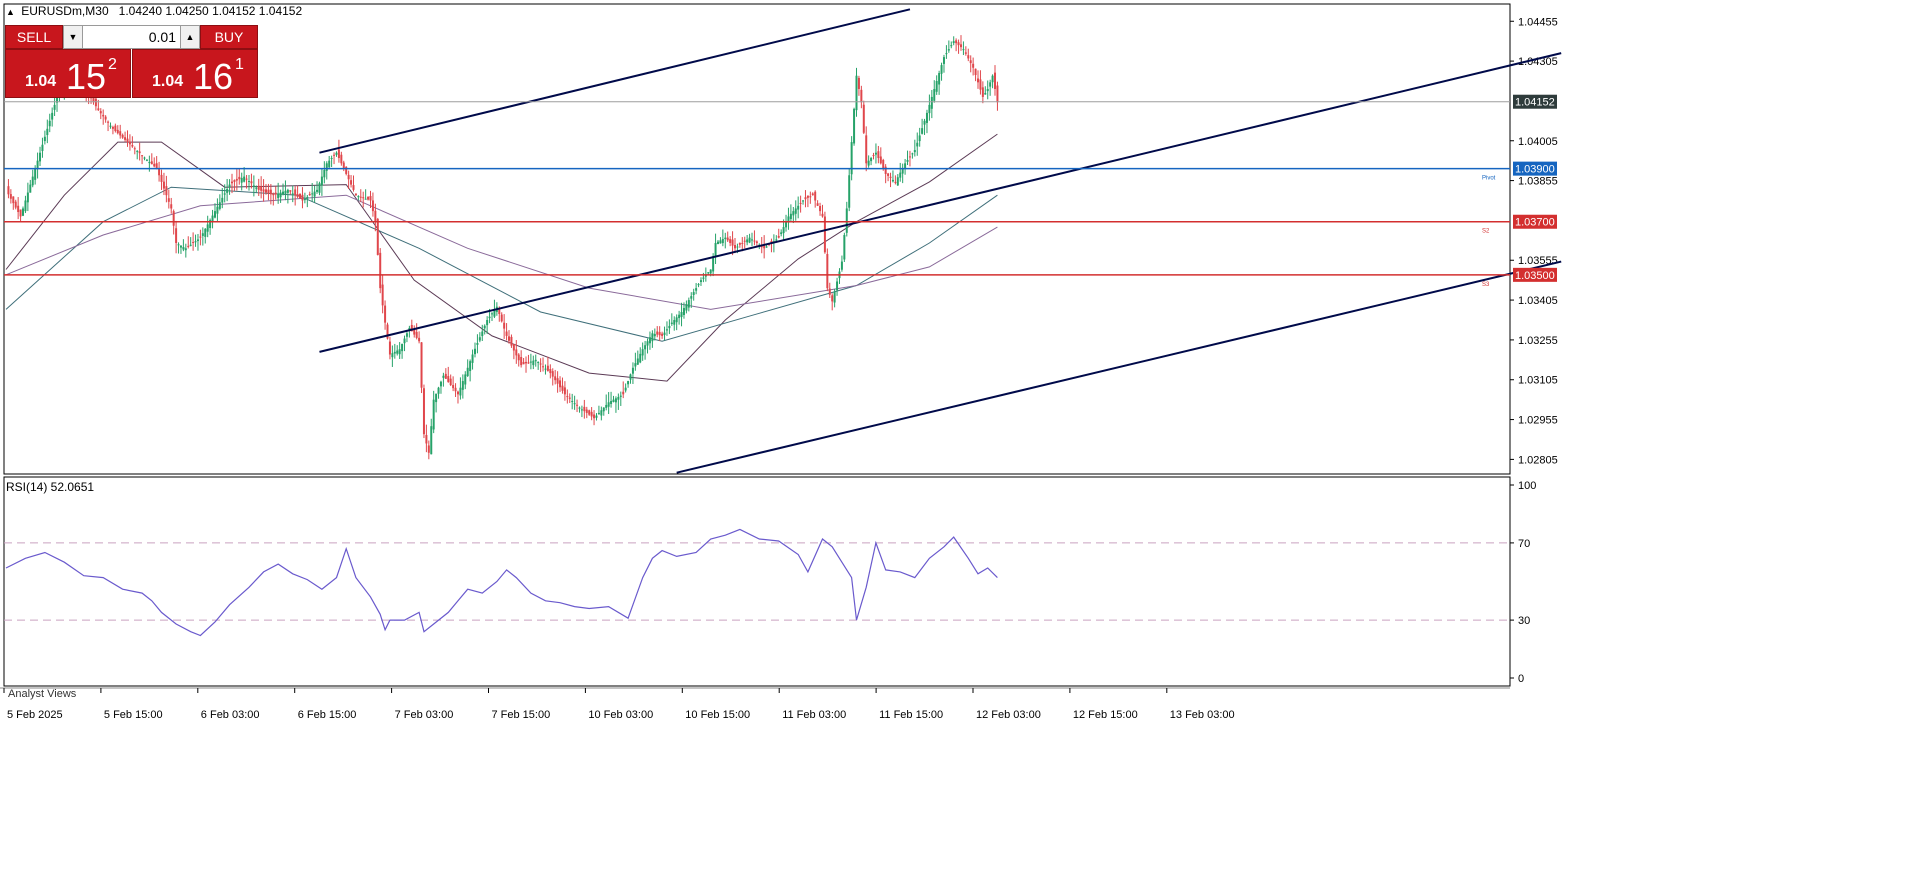  I want to click on sell-button: SELL, so click(34, 37).